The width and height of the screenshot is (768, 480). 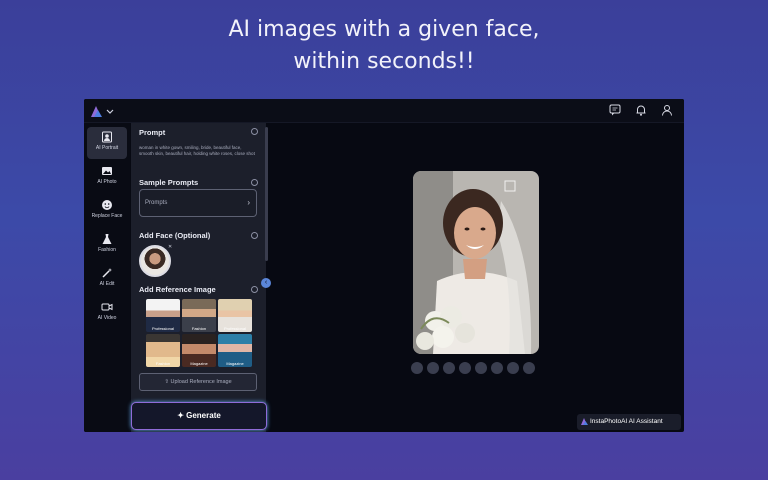 What do you see at coordinates (417, 368) in the screenshot?
I see `face-tool-icon` at bounding box center [417, 368].